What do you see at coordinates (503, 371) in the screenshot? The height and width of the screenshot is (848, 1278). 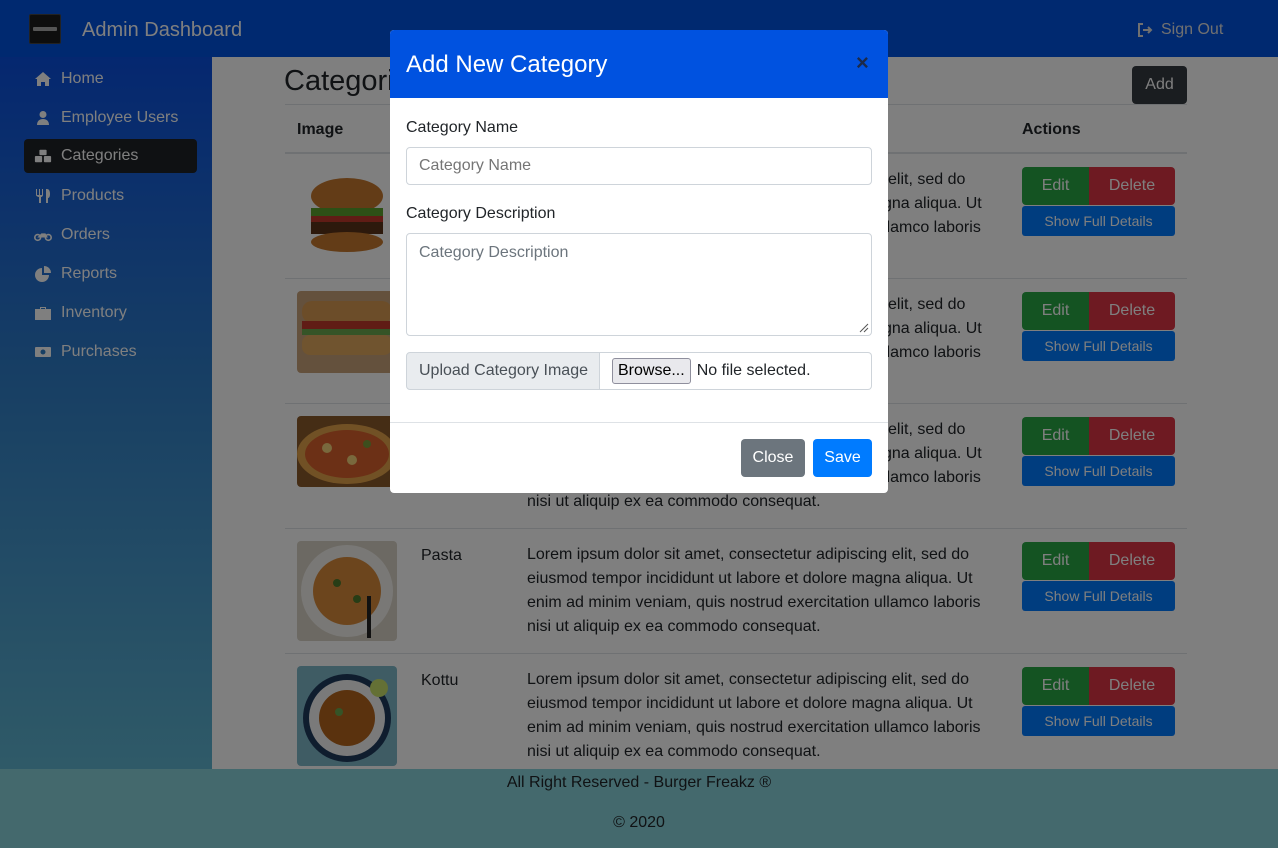 I see `upload-image-label: Upload Category Image` at bounding box center [503, 371].